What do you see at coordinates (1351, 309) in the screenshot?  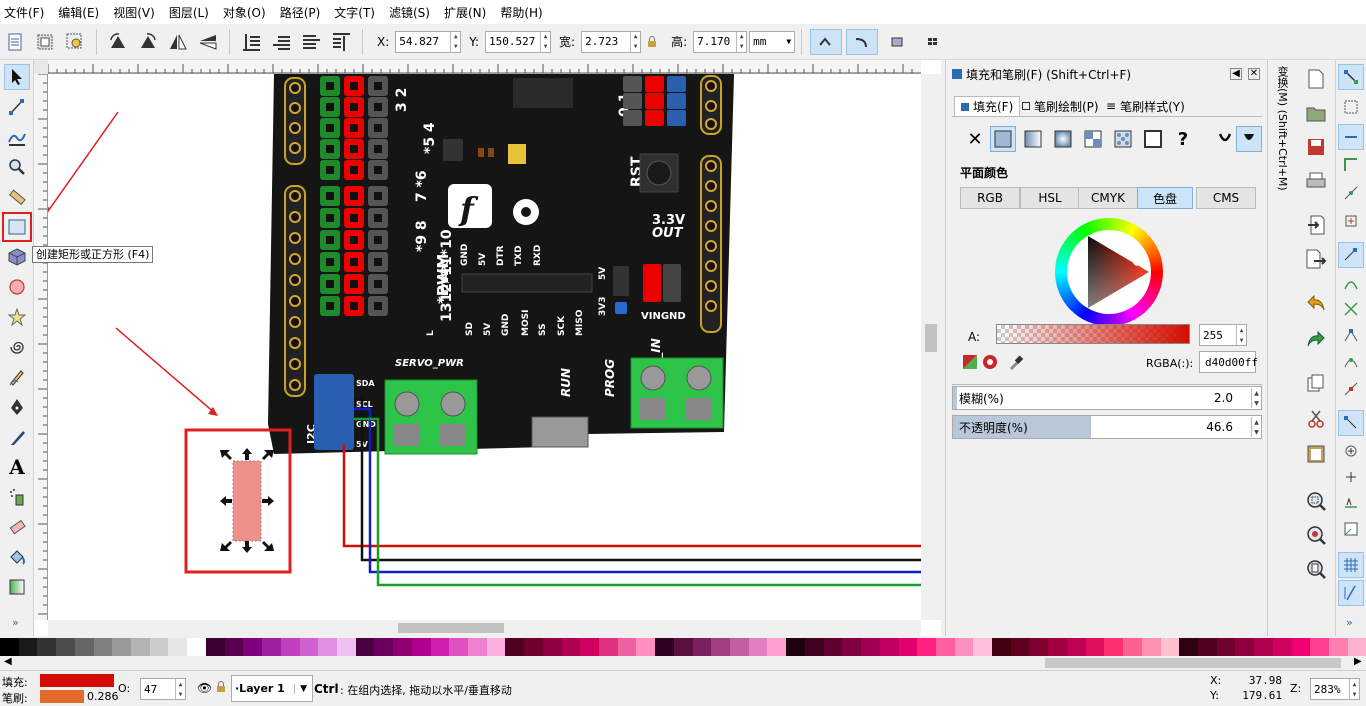 I see `snap-intersections-icon` at bounding box center [1351, 309].